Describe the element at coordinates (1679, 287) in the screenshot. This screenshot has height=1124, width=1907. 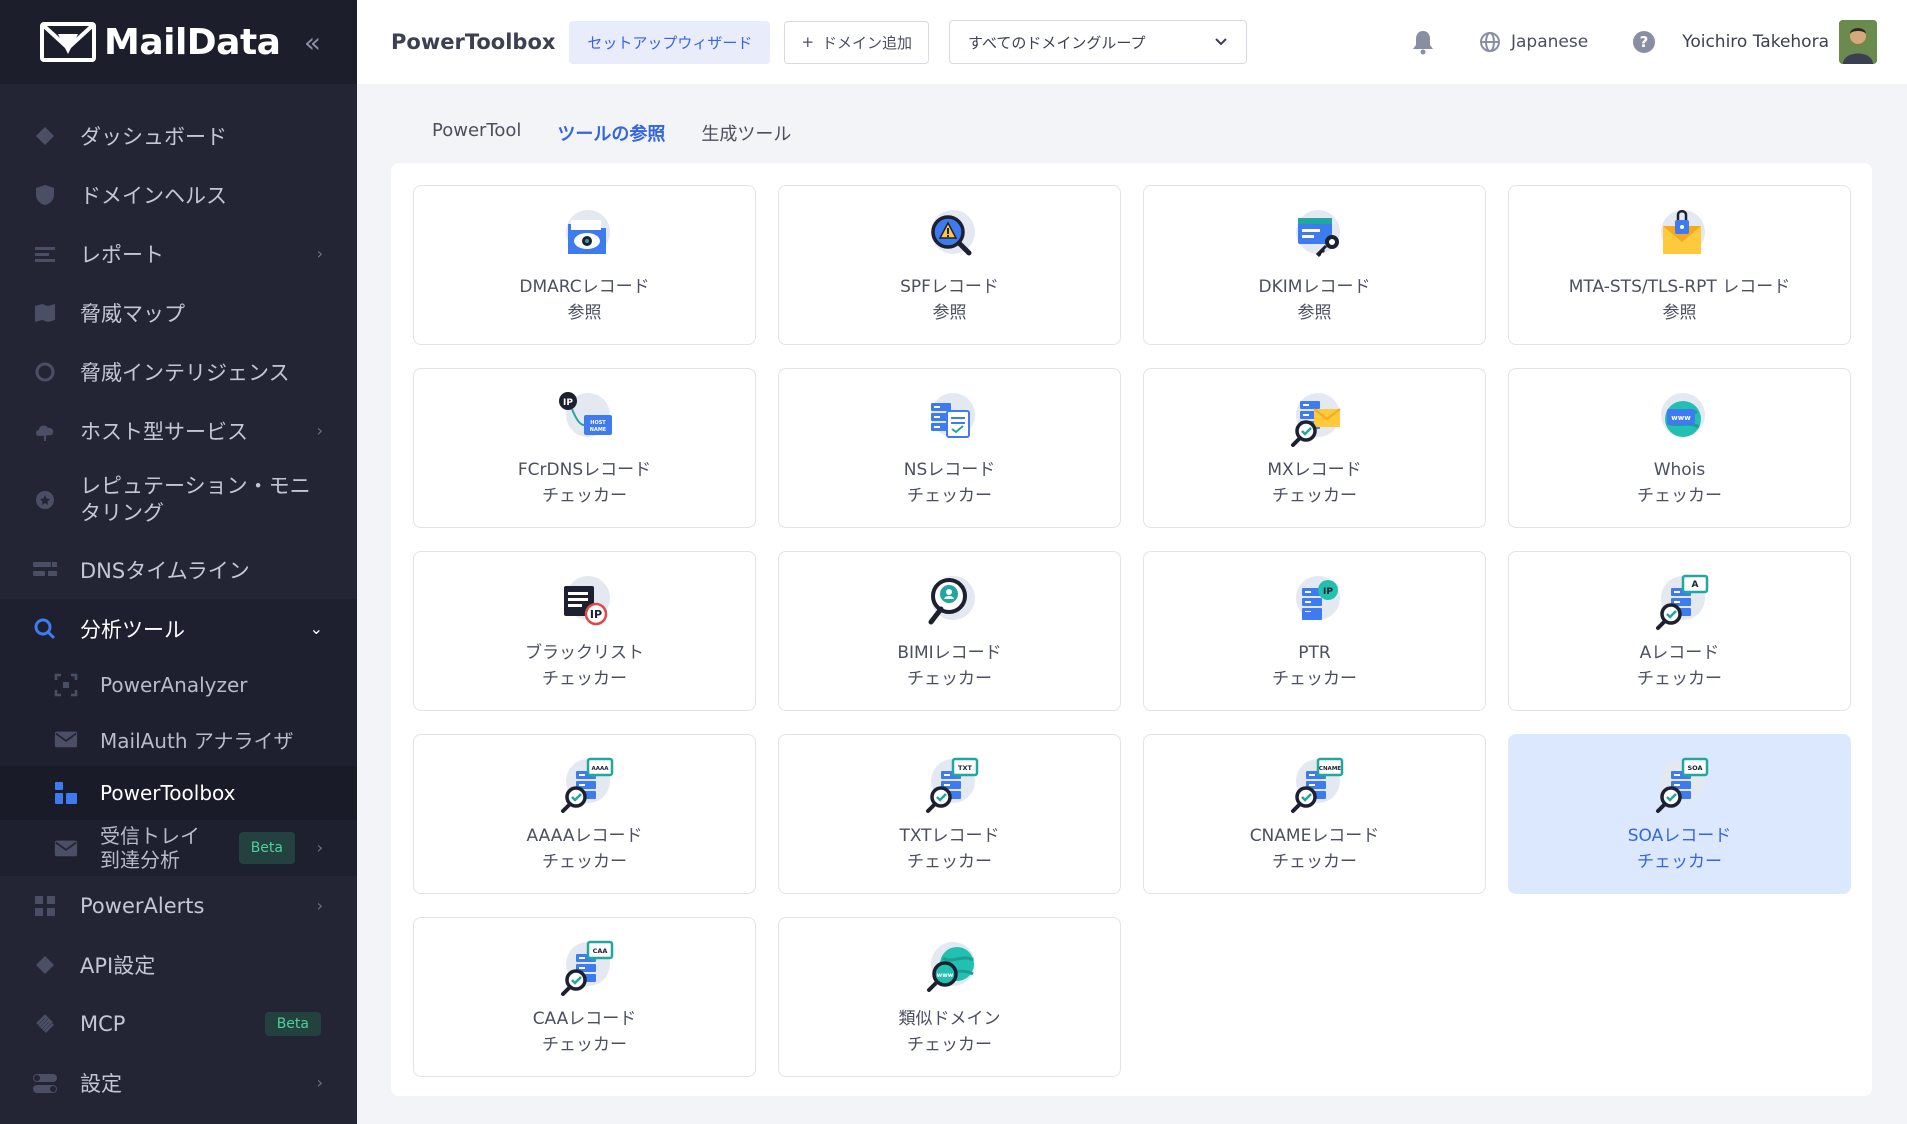
I see `tool-card-title: MTA-STS/TLS-RPT レコード` at that location.